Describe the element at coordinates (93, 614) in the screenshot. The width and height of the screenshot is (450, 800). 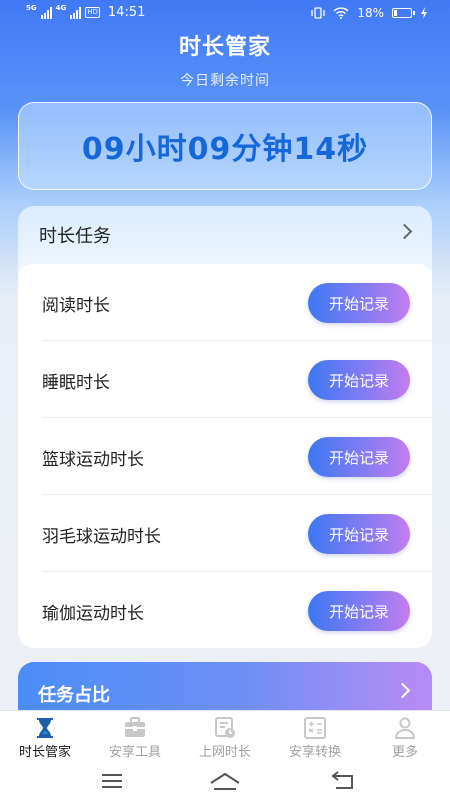
I see `task-name: 瑜伽运动时长` at that location.